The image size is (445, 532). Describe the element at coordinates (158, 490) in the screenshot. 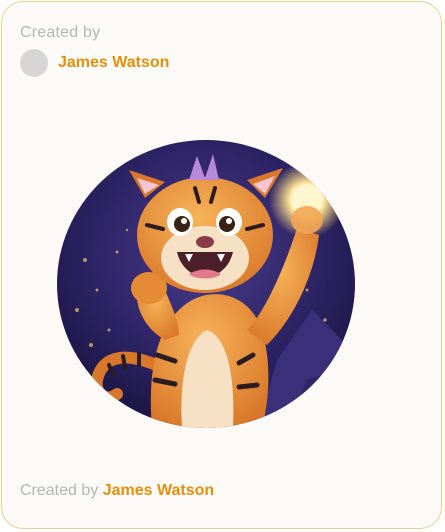

I see `footer-author-link: James Watson` at that location.